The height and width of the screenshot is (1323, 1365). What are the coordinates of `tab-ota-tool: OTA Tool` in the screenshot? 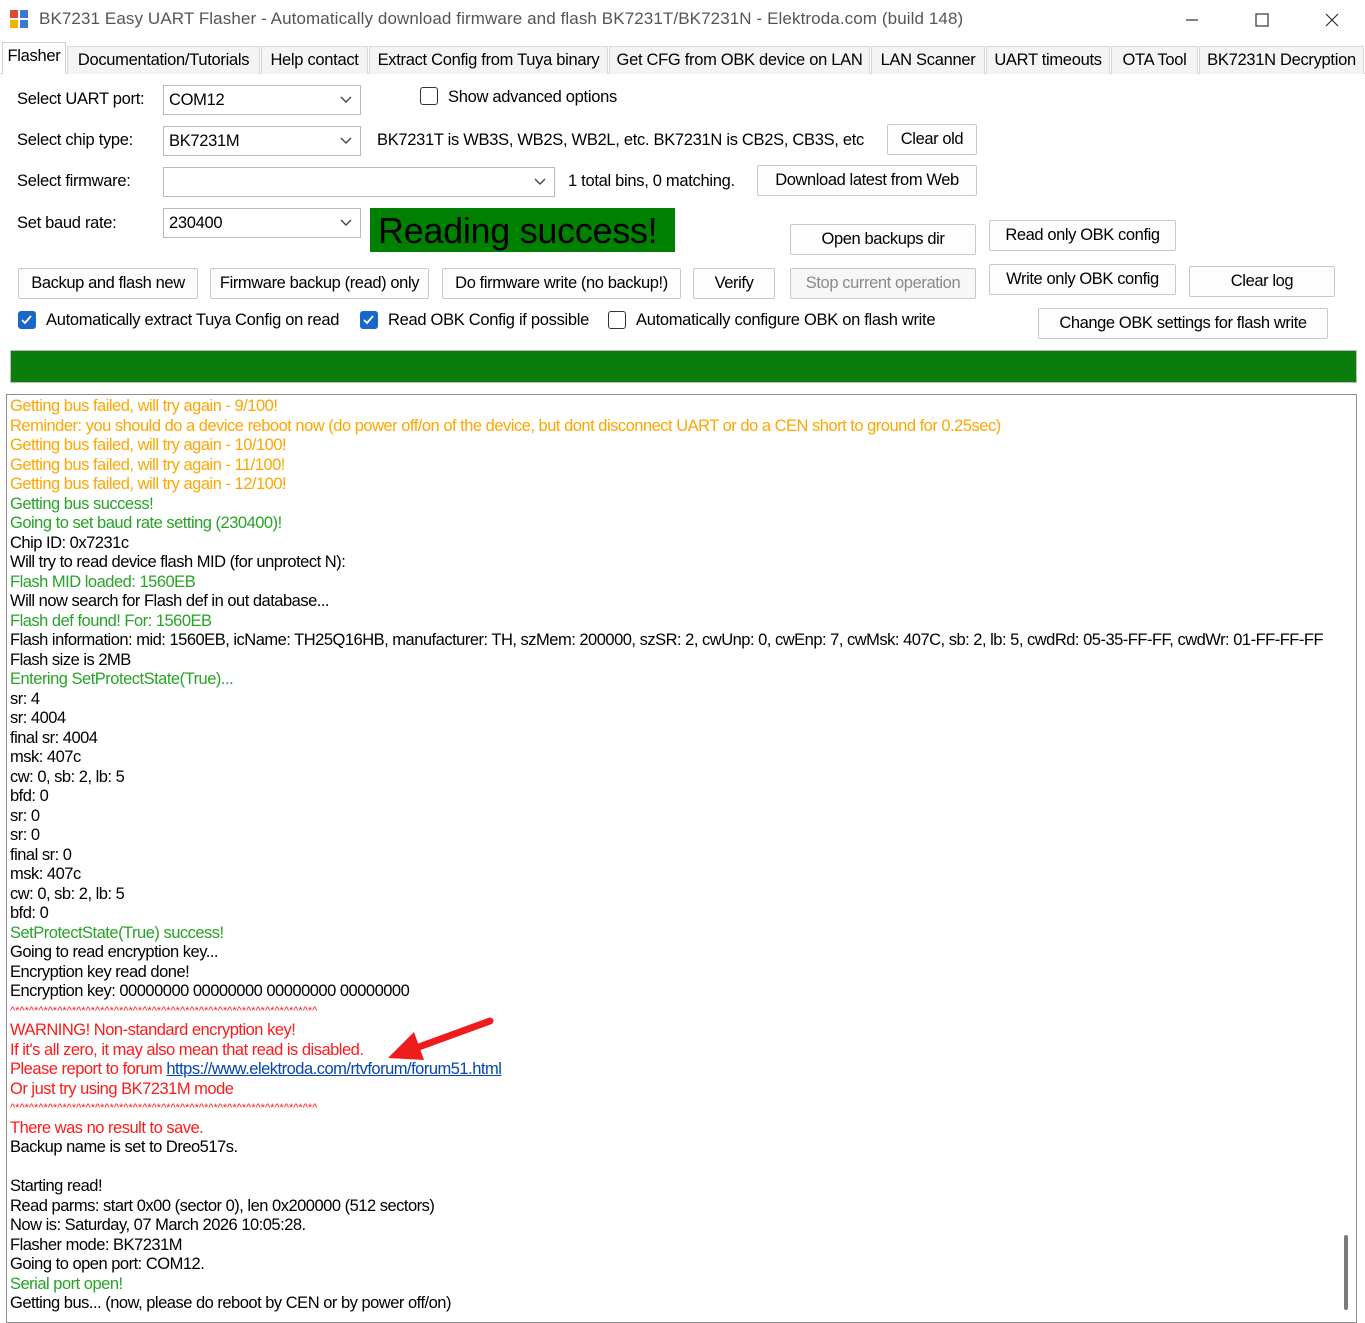 It's located at (1154, 60).